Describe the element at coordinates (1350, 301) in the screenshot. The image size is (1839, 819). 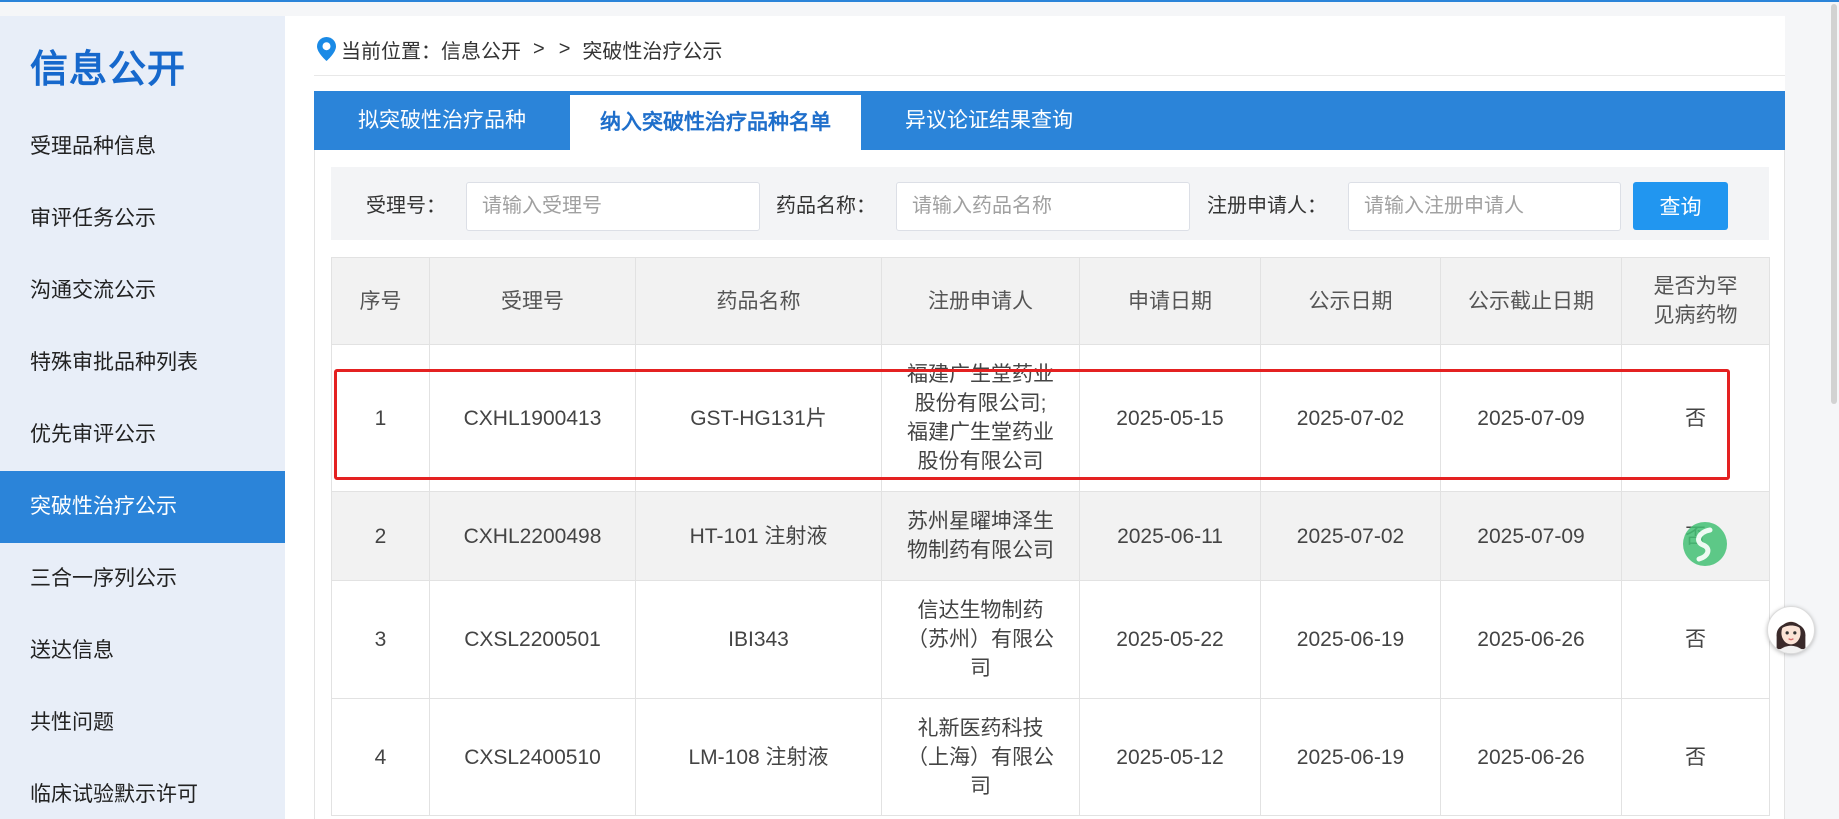
I see `column-header-publicity-date: 公示日期` at that location.